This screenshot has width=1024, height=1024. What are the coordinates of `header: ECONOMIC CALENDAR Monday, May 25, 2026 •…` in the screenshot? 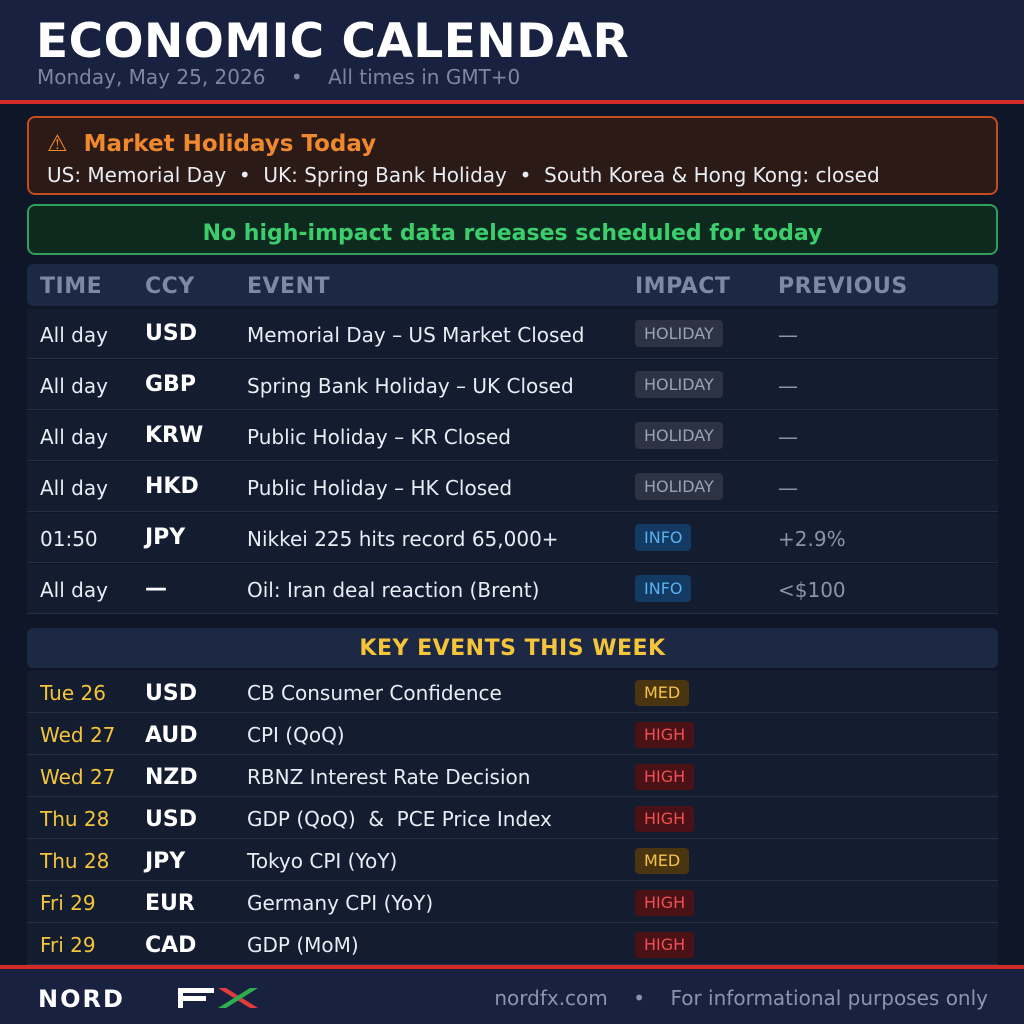 It's located at (512, 50).